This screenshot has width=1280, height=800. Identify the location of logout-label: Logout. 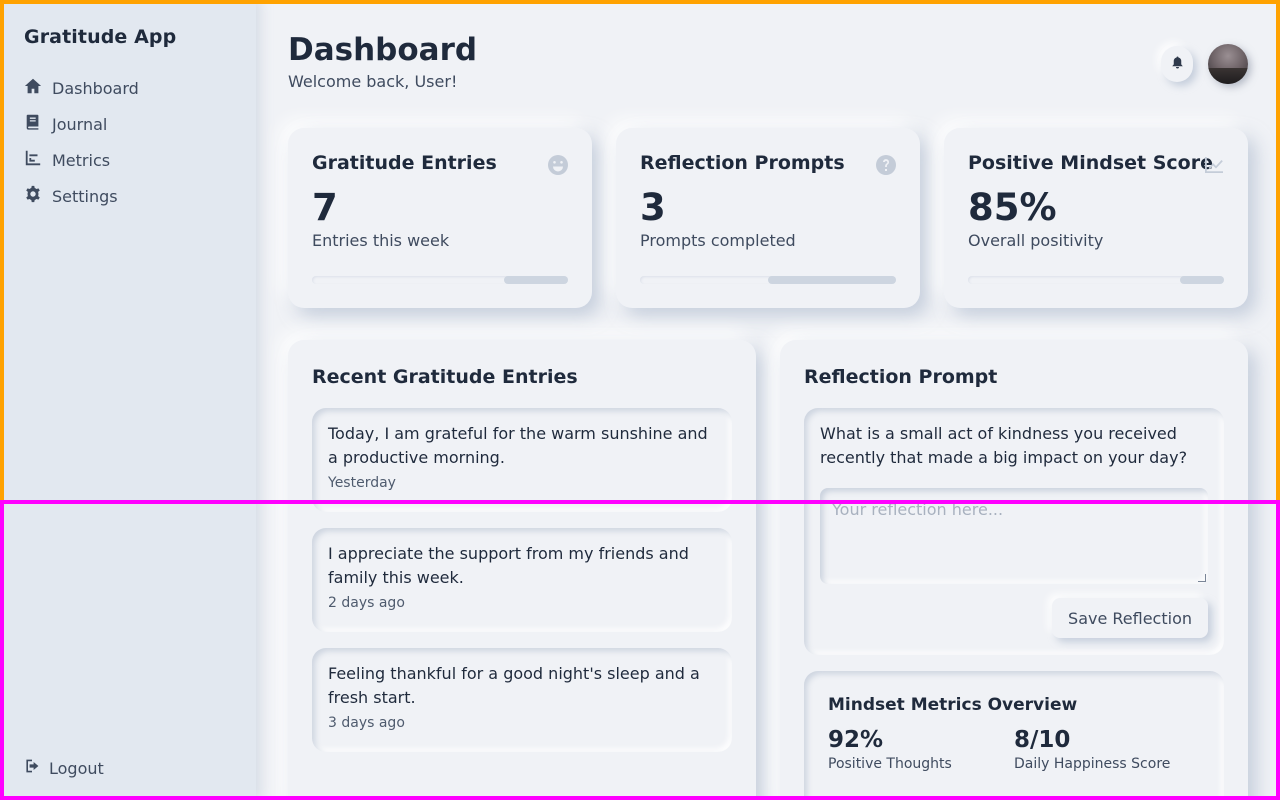
(76, 768).